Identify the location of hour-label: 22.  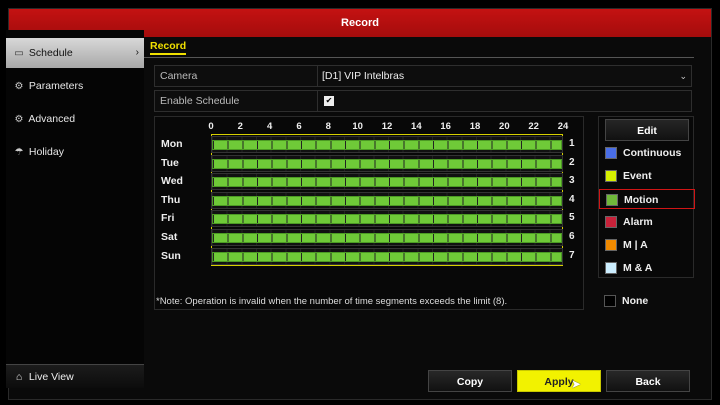
(533, 126).